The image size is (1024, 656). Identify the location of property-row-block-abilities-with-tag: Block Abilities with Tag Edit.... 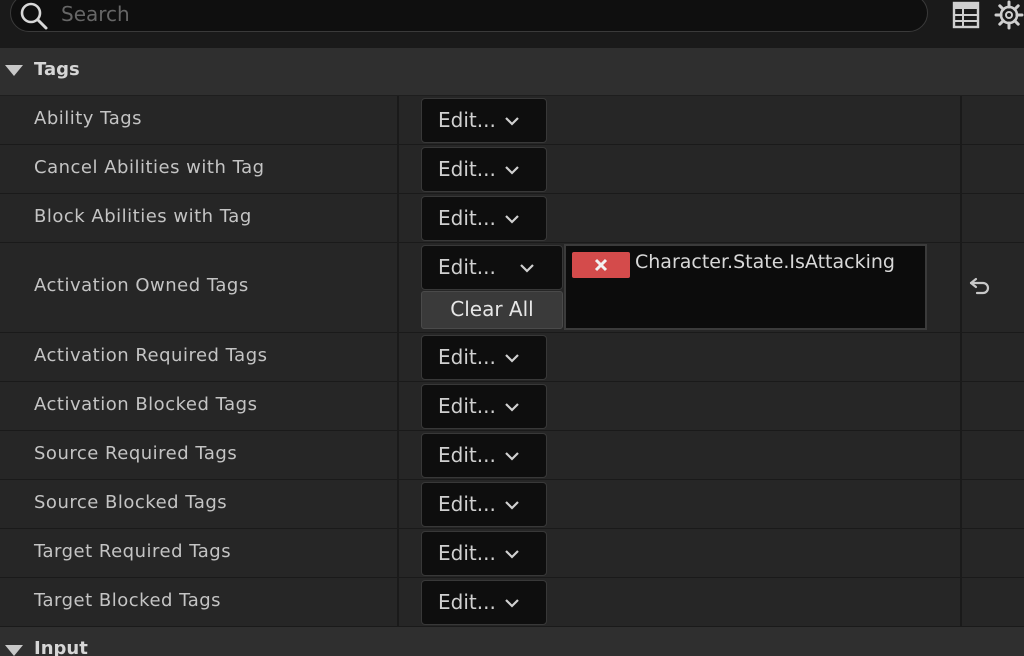
(512, 218).